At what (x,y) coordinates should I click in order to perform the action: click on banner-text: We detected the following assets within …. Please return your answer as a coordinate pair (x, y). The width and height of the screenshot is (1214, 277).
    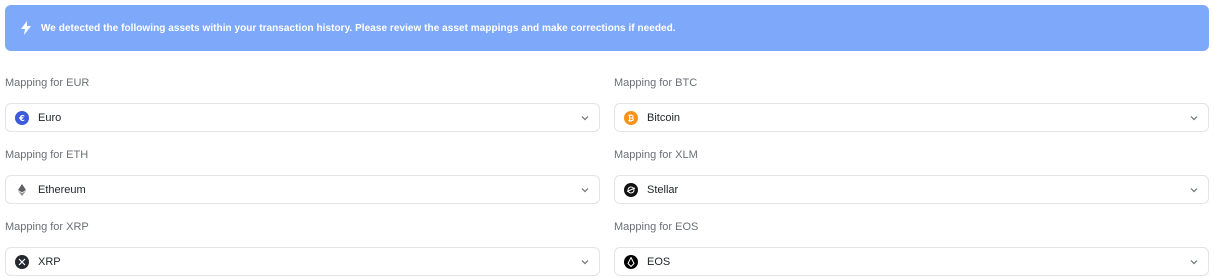
    Looking at the image, I should click on (358, 28).